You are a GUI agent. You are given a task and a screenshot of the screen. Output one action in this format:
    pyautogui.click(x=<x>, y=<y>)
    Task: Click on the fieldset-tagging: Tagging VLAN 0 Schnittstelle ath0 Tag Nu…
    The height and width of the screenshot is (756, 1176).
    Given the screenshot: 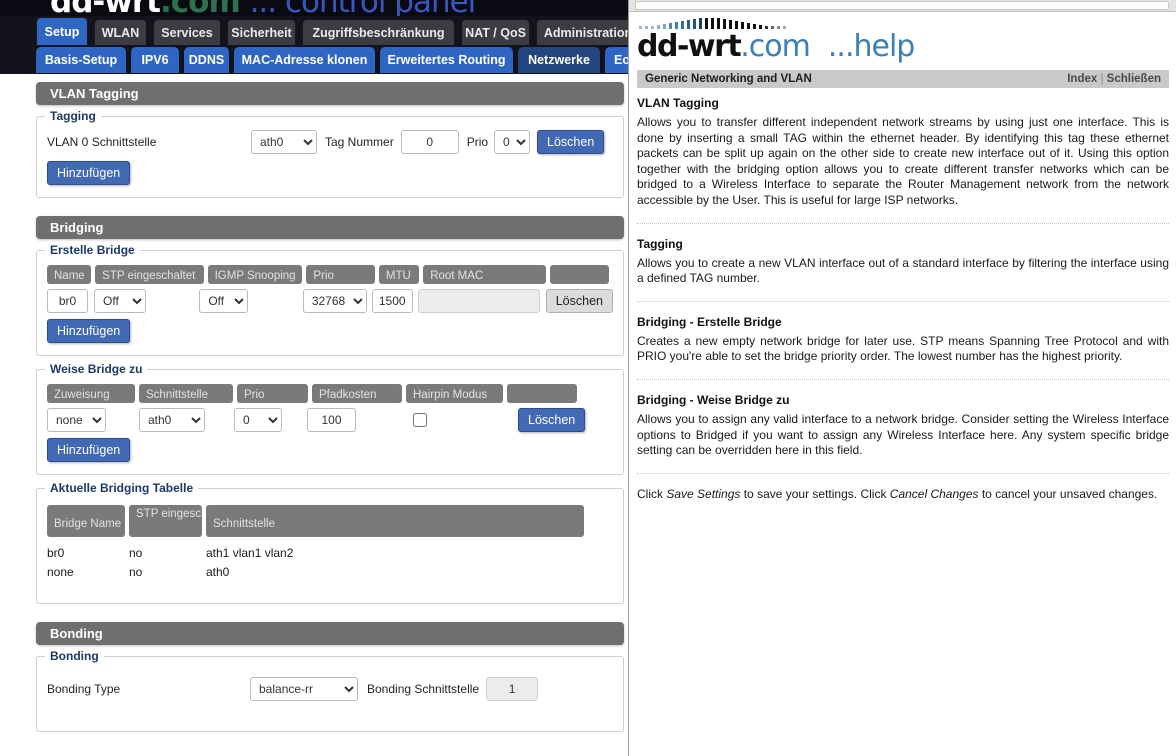 What is the action you would take?
    pyautogui.click(x=330, y=153)
    